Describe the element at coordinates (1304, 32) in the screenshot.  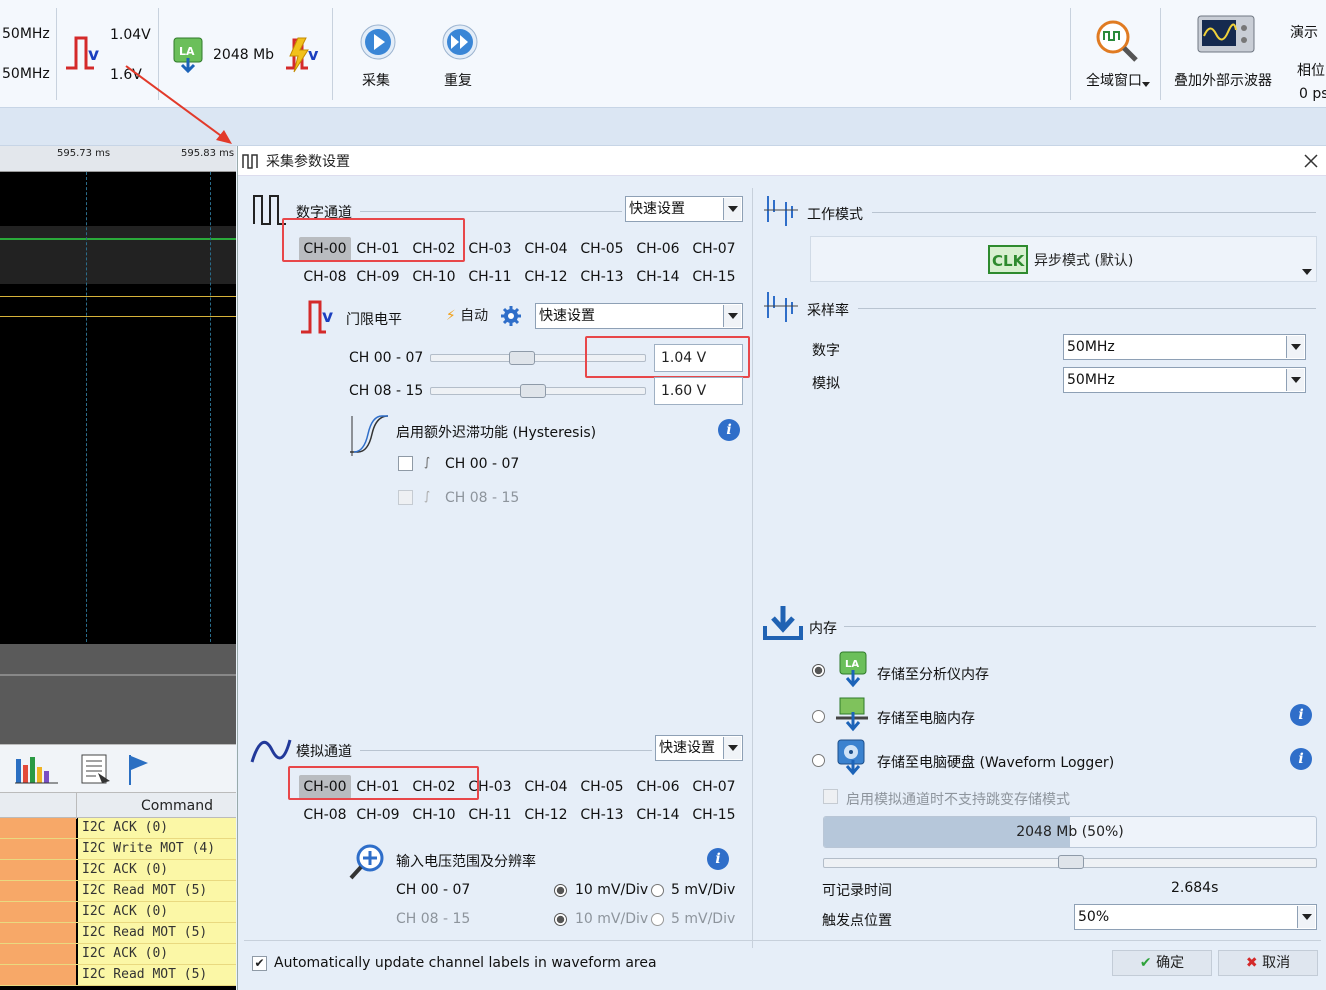
I see `demo-label: 演示` at that location.